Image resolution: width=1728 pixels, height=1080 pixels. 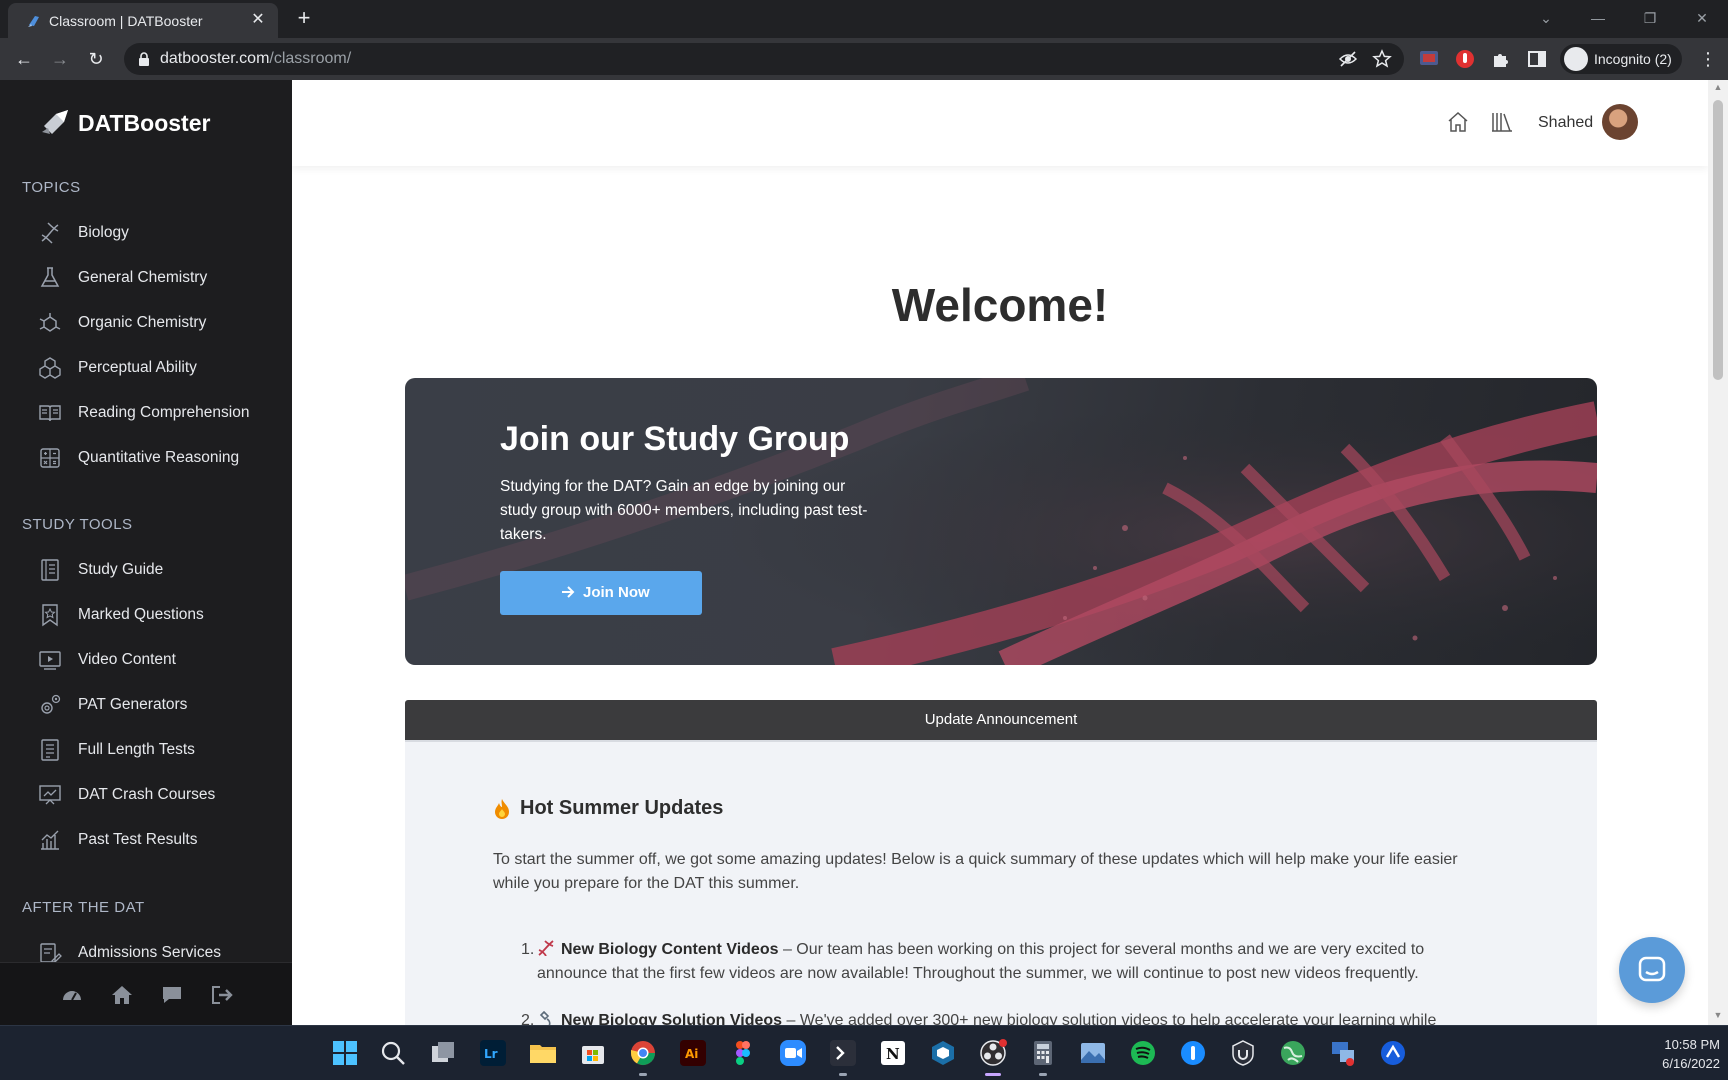 I want to click on forward-icon: →, so click(x=60, y=59).